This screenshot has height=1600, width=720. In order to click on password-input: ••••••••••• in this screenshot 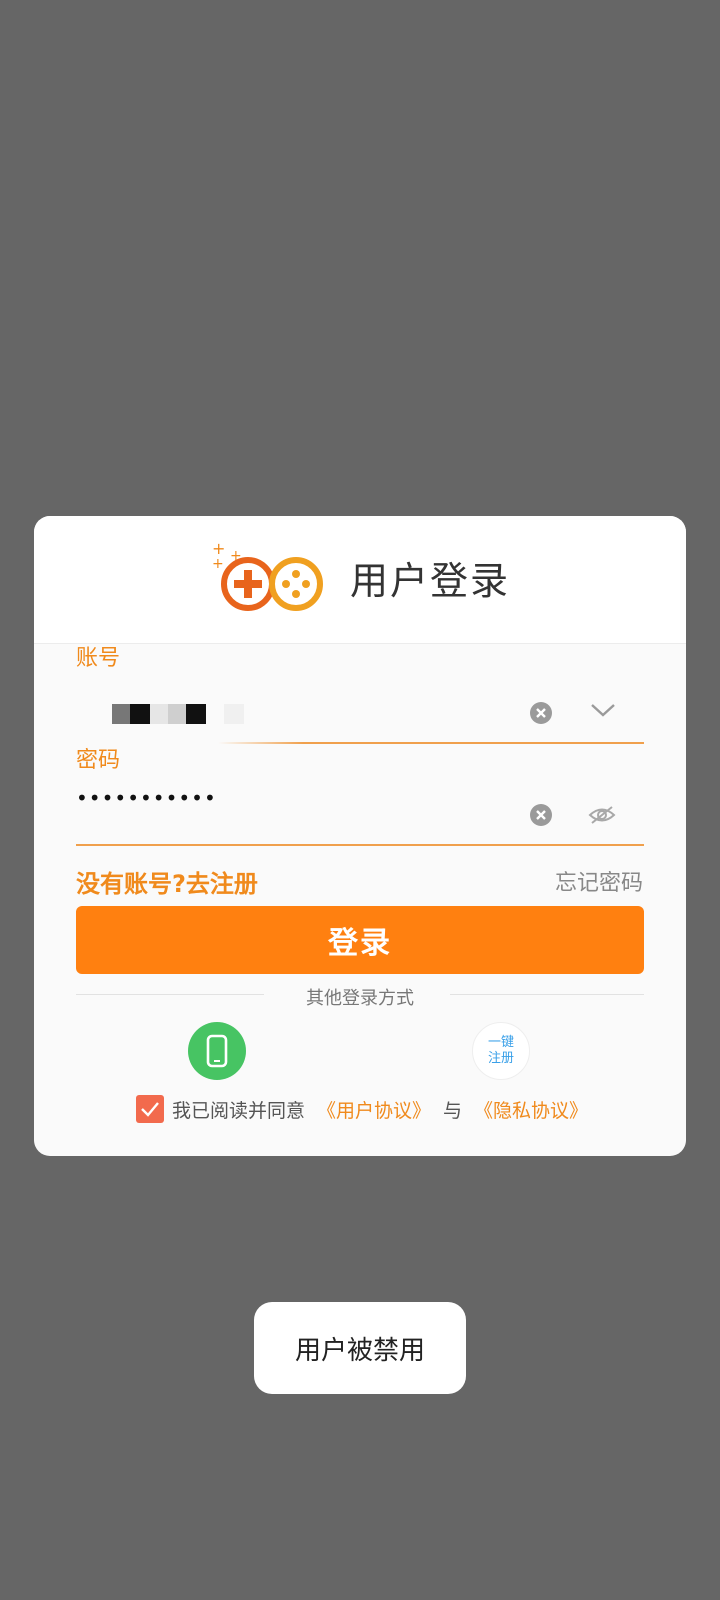, I will do `click(146, 798)`.